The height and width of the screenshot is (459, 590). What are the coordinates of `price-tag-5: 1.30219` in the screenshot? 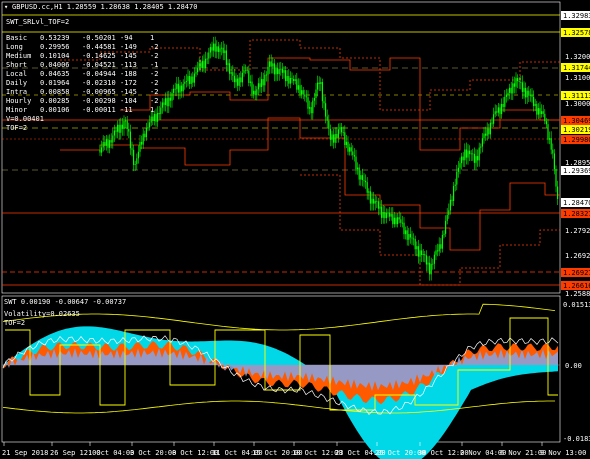 It's located at (576, 130).